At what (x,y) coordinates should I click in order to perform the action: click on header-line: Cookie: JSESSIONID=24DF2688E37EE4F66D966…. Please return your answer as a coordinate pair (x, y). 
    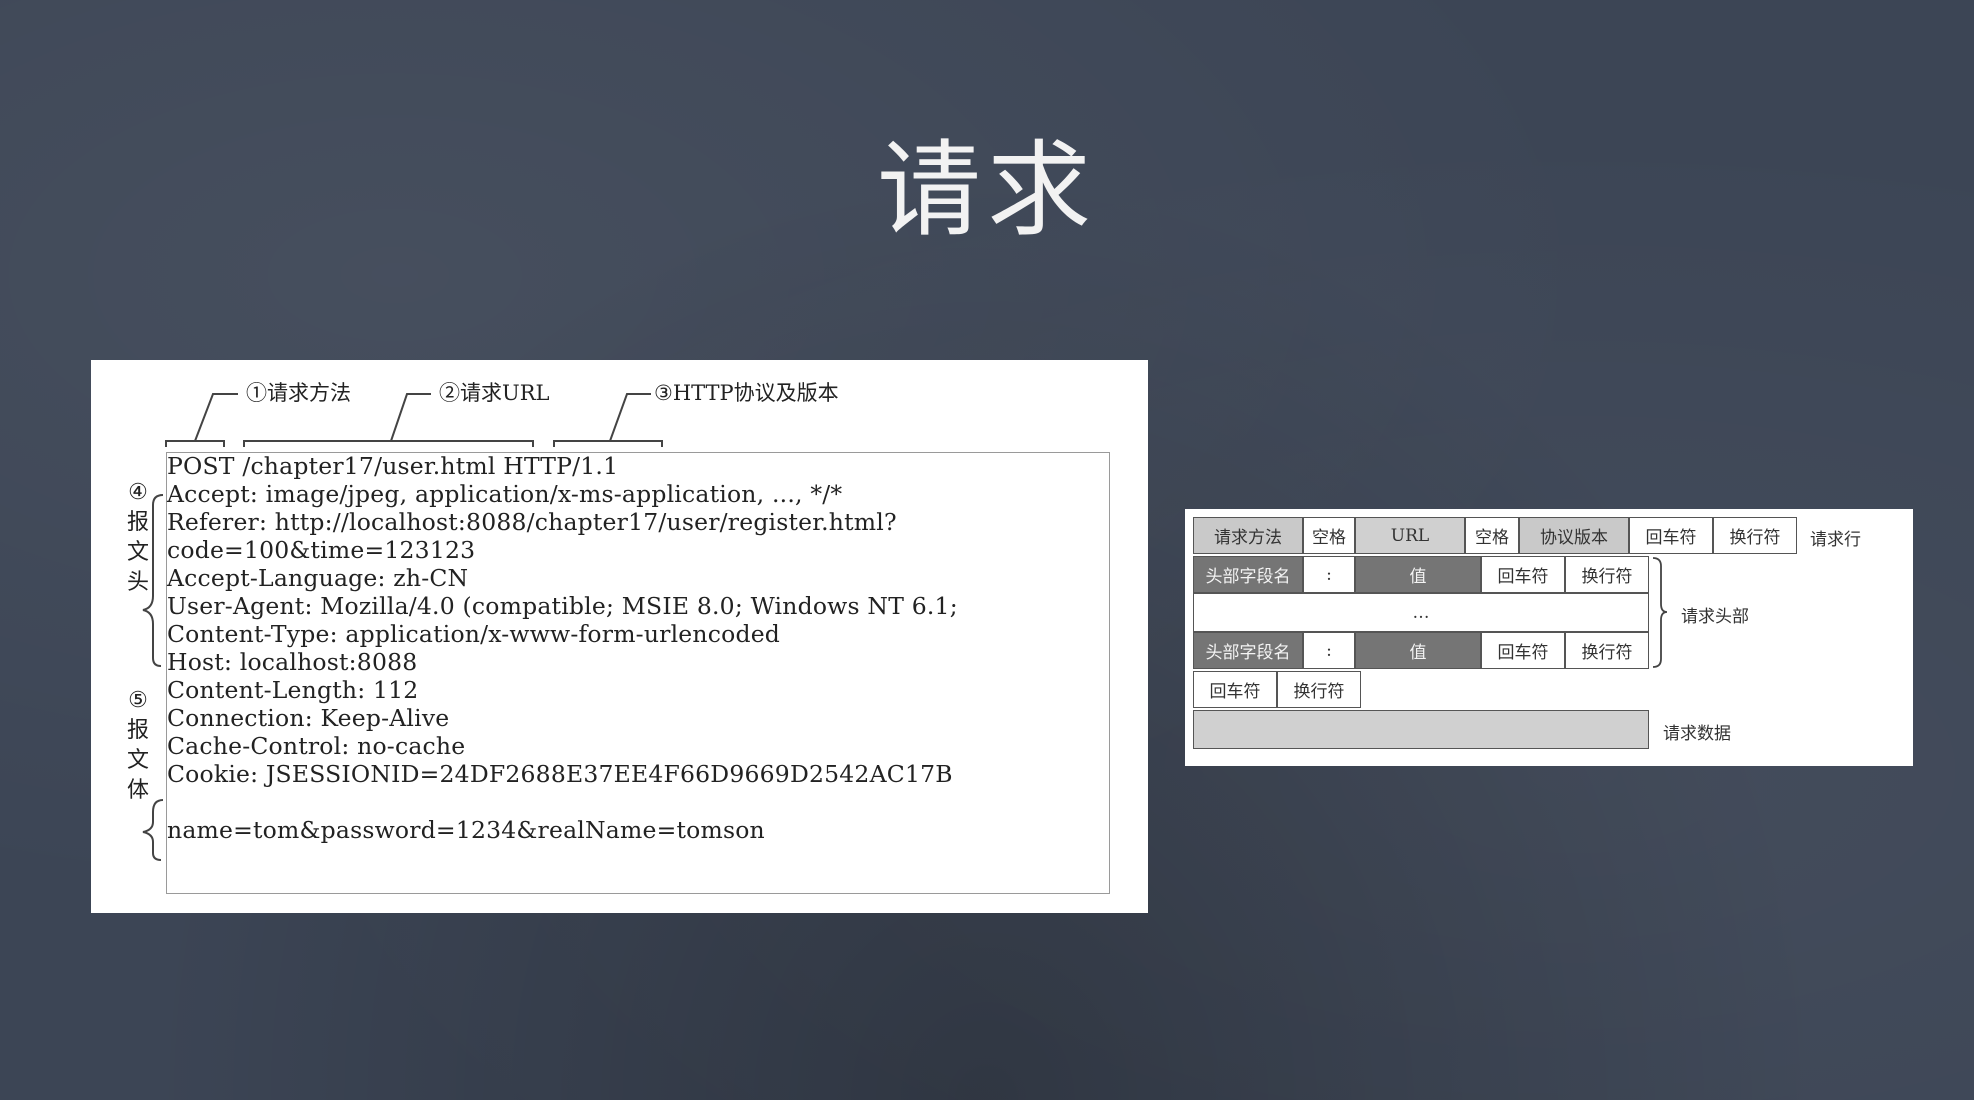
    Looking at the image, I should click on (560, 774).